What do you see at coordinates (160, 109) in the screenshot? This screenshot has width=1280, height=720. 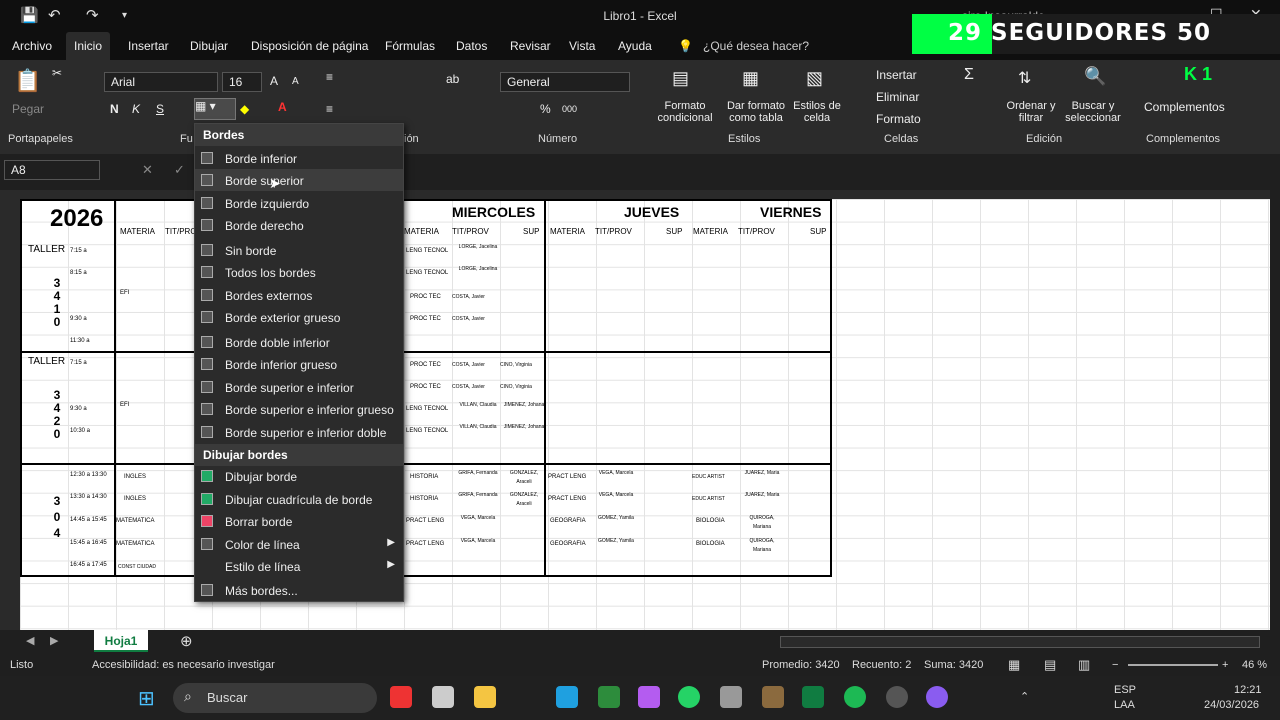 I see `underline-button: S` at bounding box center [160, 109].